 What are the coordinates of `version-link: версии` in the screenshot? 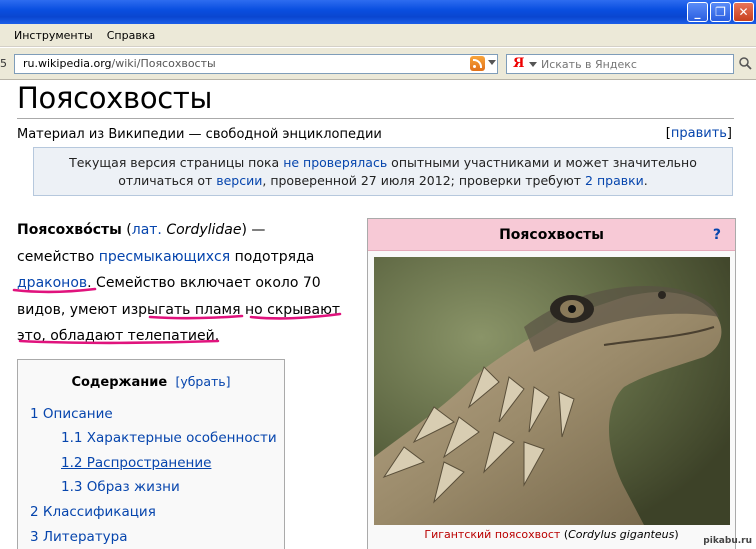 It's located at (239, 180).